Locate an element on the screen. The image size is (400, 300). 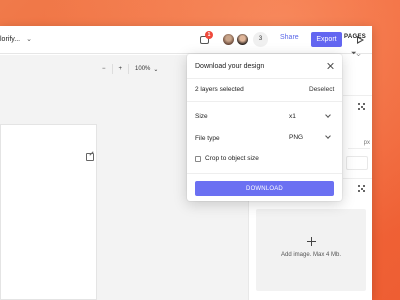
artboard is located at coordinates (48, 212).